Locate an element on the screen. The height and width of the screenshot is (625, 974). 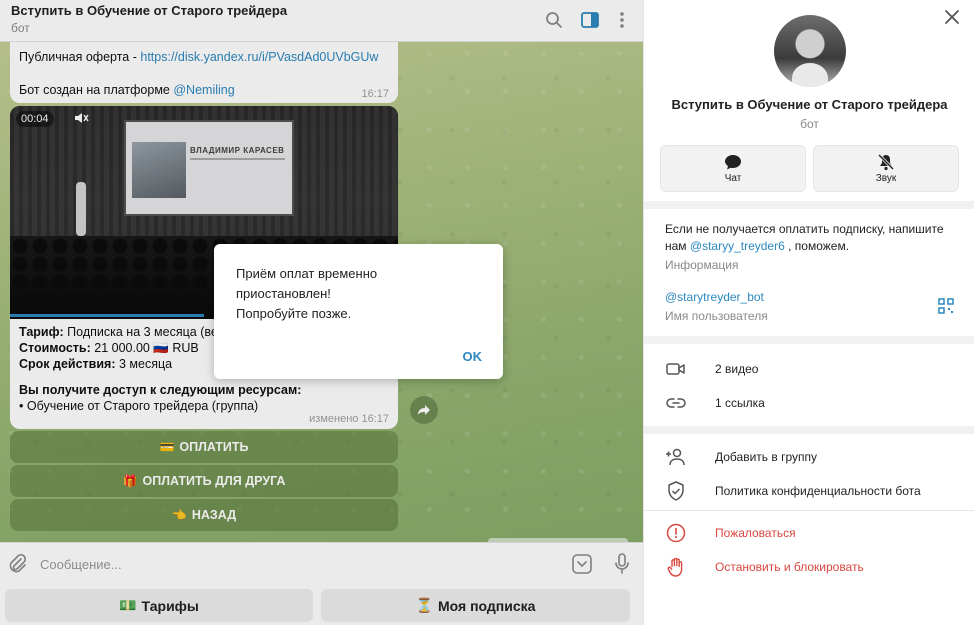
videos-row: 2 видео is located at coordinates (809, 369).